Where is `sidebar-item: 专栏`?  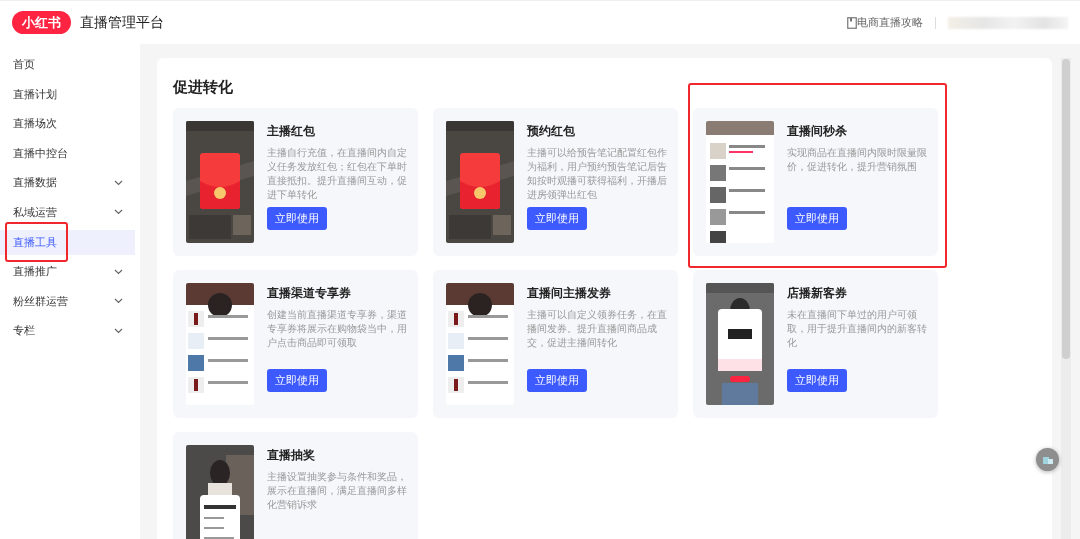
sidebar-item: 专栏 is located at coordinates (67, 331).